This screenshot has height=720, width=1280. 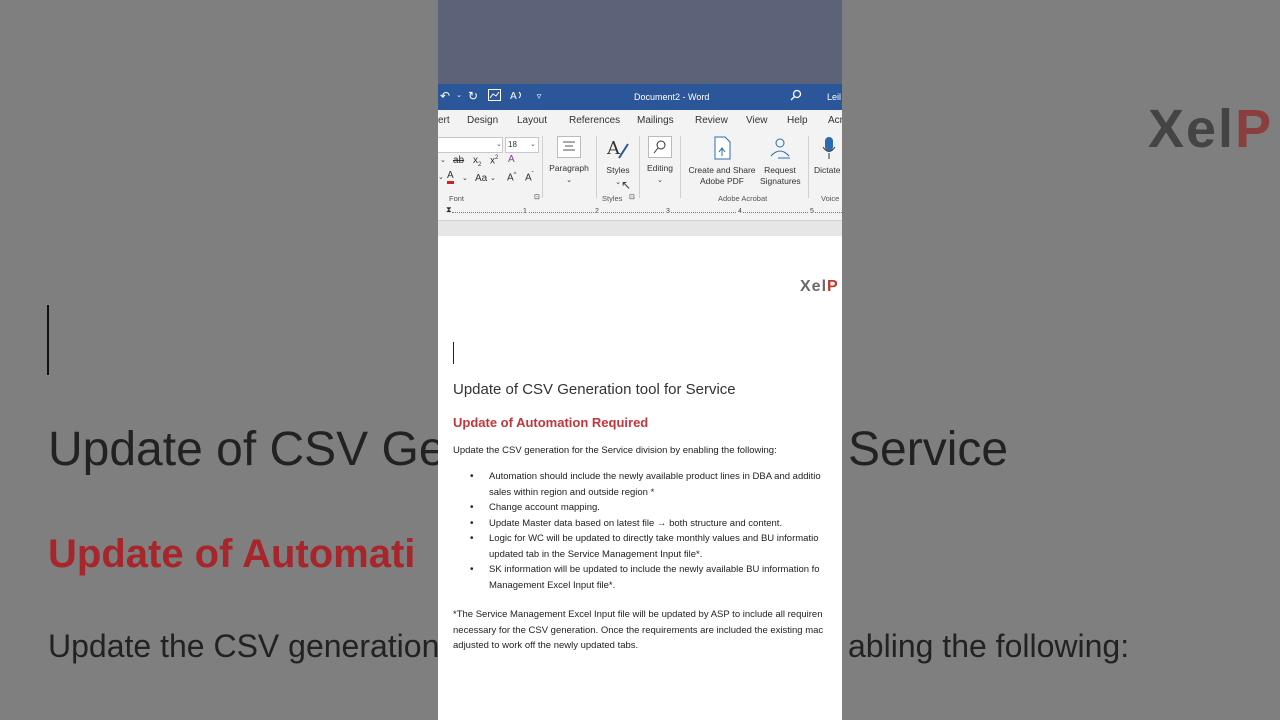 What do you see at coordinates (494, 96) in the screenshot?
I see `chart-icon` at bounding box center [494, 96].